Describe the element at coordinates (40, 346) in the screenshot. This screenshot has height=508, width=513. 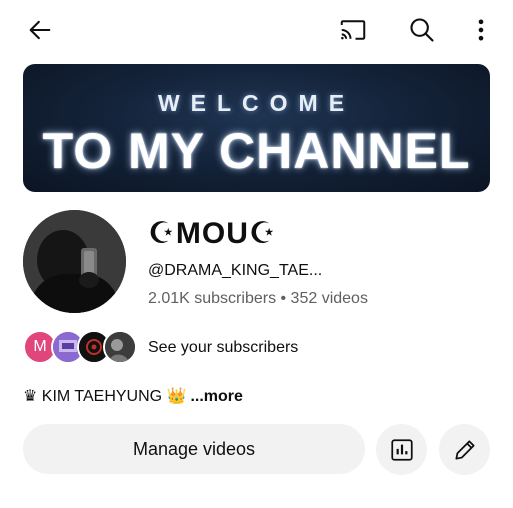
I see `subscriber-initial: M` at that location.